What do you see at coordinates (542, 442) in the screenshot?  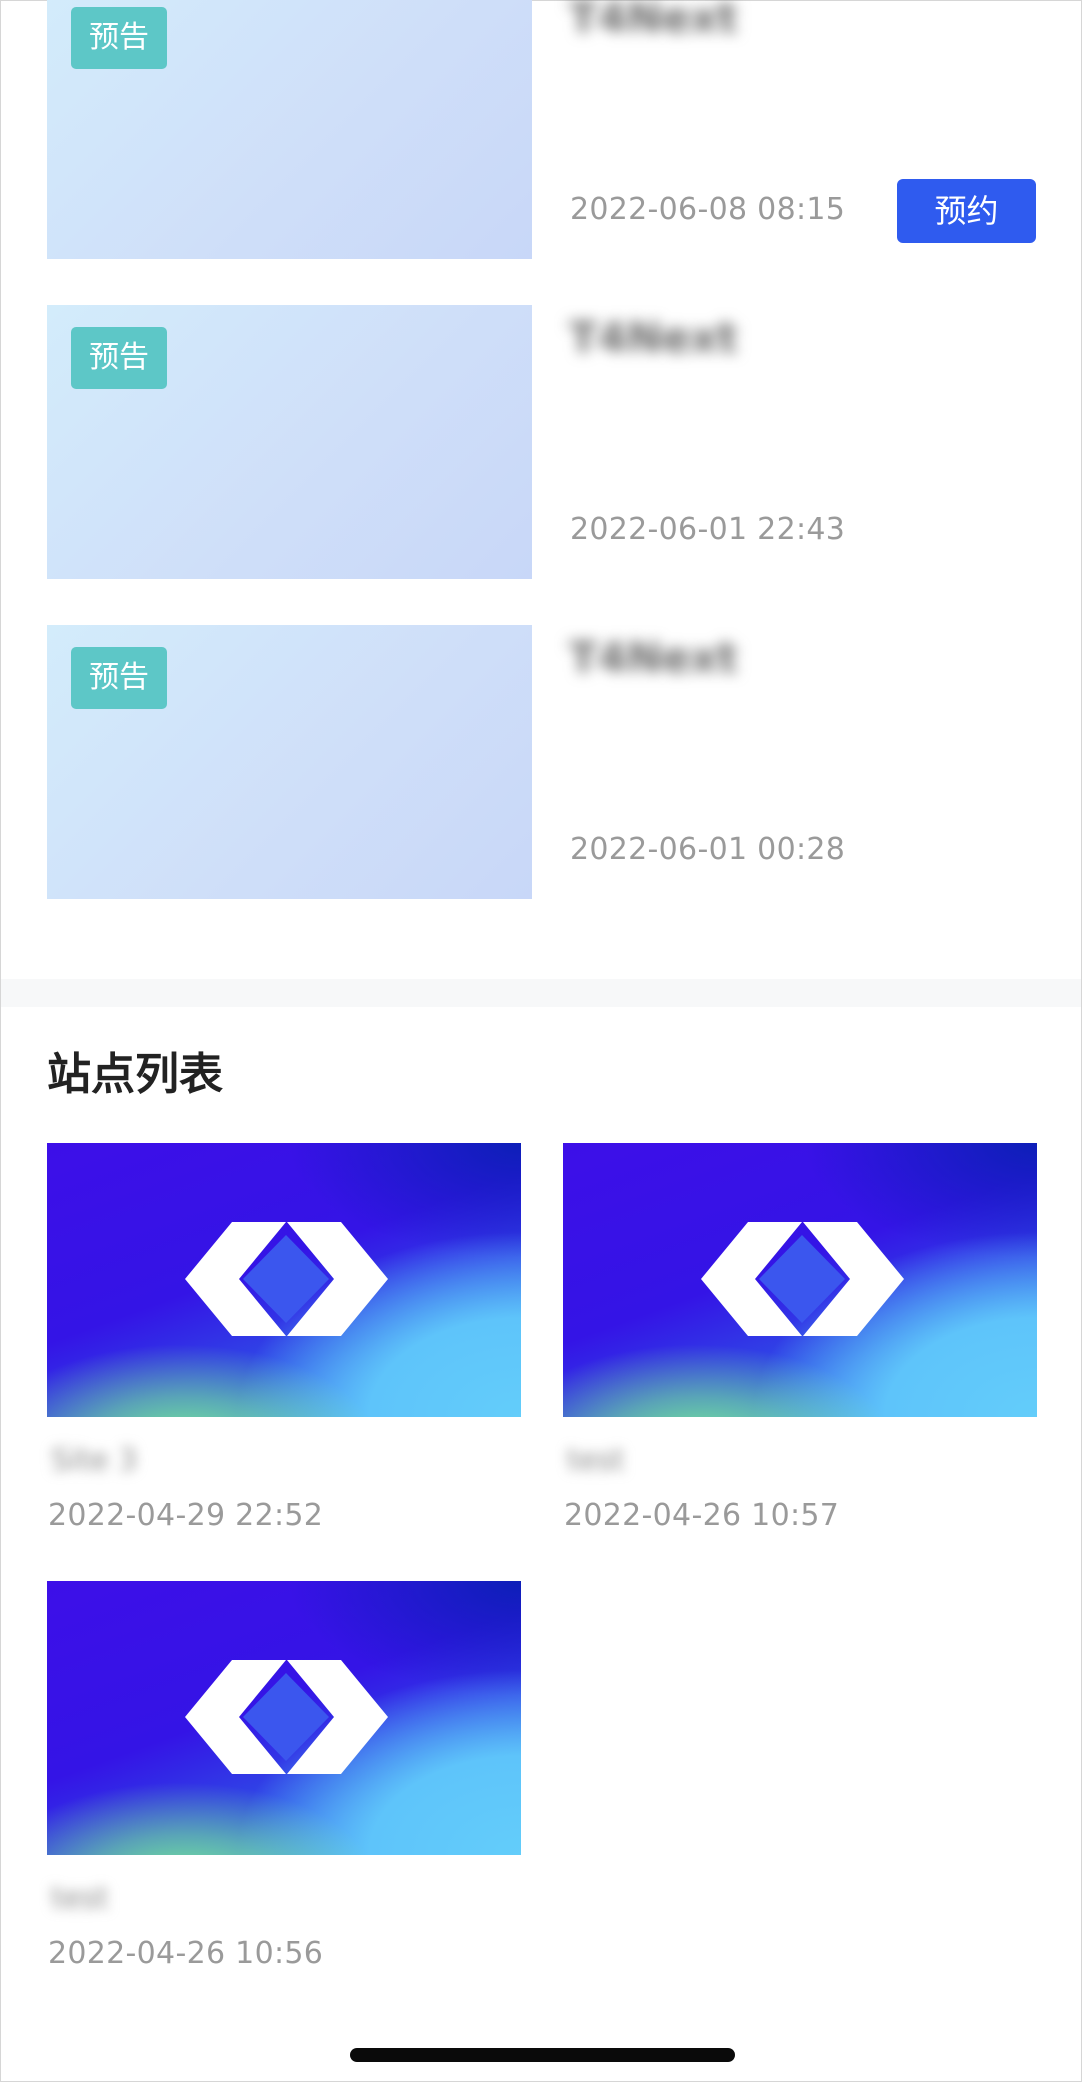 I see `preview-event-item: 预告 T4Next 2022-06-01 22:43` at bounding box center [542, 442].